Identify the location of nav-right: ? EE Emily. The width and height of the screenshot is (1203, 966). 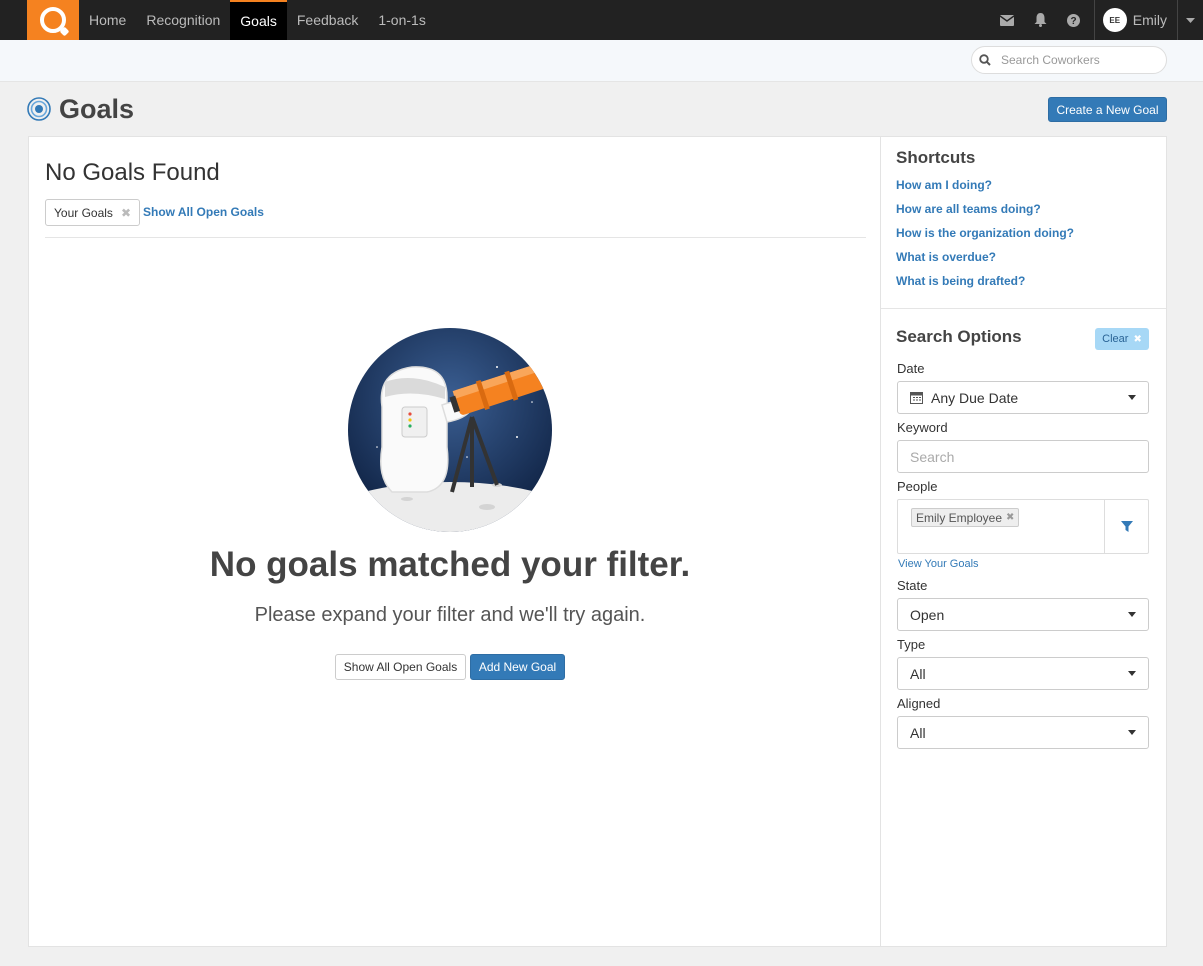
(1097, 20).